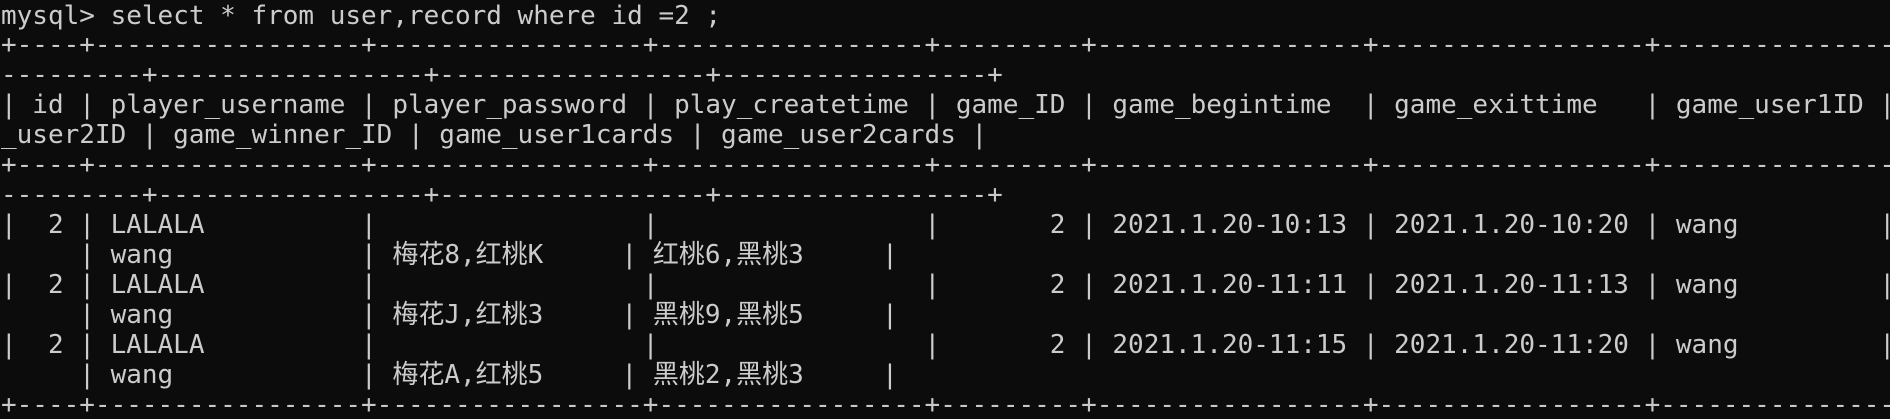  I want to click on table-row-wrap: | wang | 梅花J,红桃3 | 黑桃9,黑桃5 |, so click(449, 315).